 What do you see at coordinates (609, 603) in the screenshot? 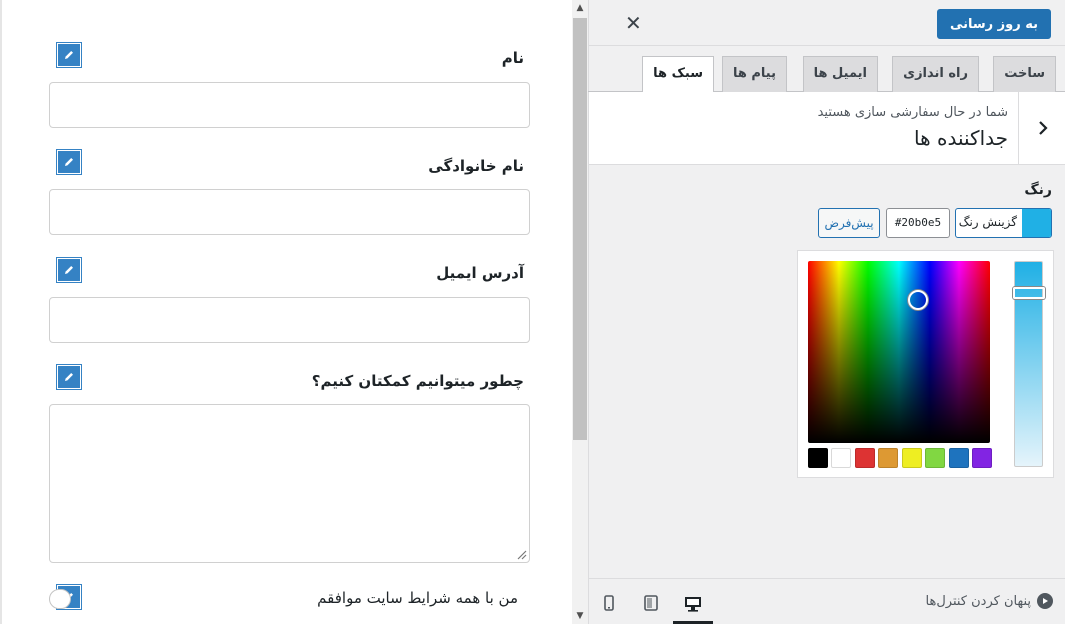
I see `mobile-icon` at bounding box center [609, 603].